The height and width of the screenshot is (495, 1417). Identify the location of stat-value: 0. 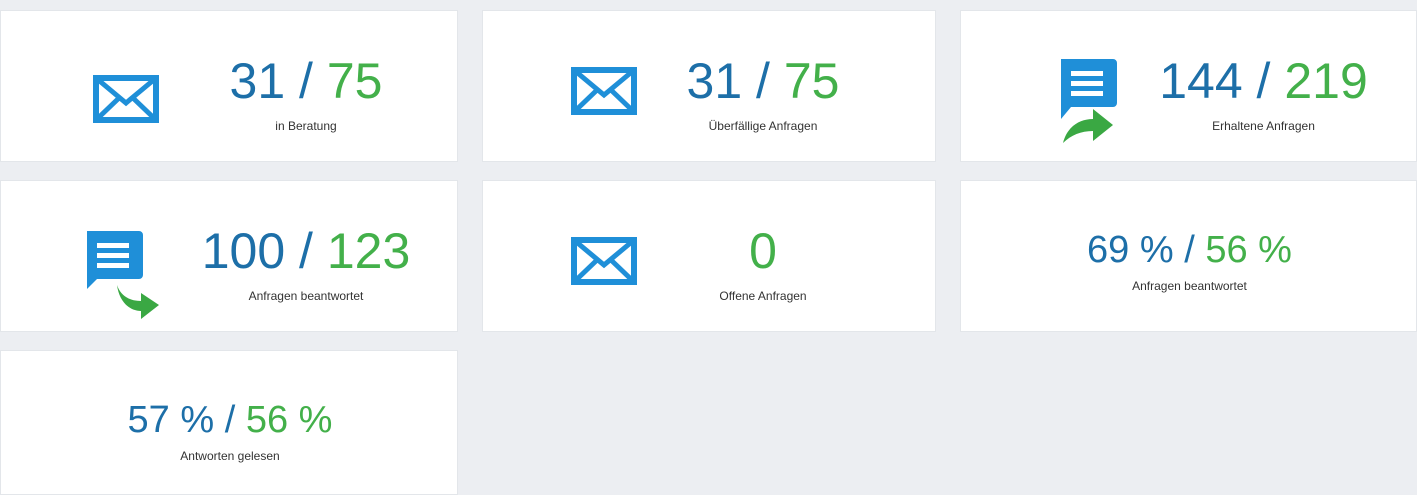
(763, 251).